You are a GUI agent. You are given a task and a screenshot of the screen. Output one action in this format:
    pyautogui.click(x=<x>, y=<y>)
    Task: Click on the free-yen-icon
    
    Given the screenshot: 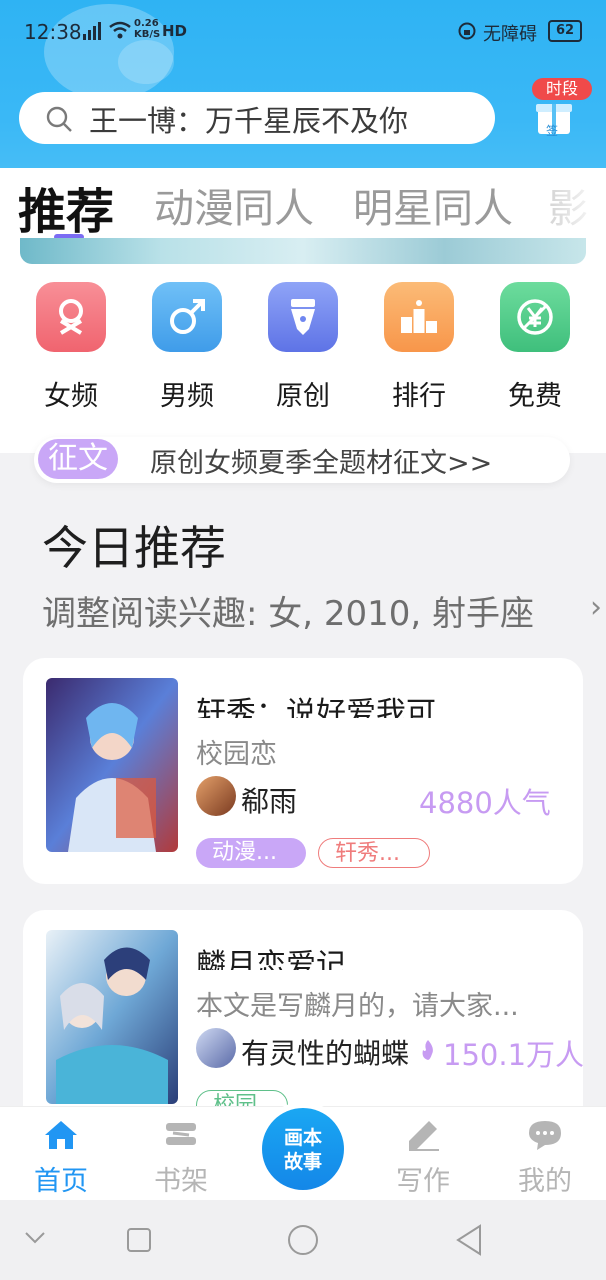 What is the action you would take?
    pyautogui.click(x=535, y=317)
    